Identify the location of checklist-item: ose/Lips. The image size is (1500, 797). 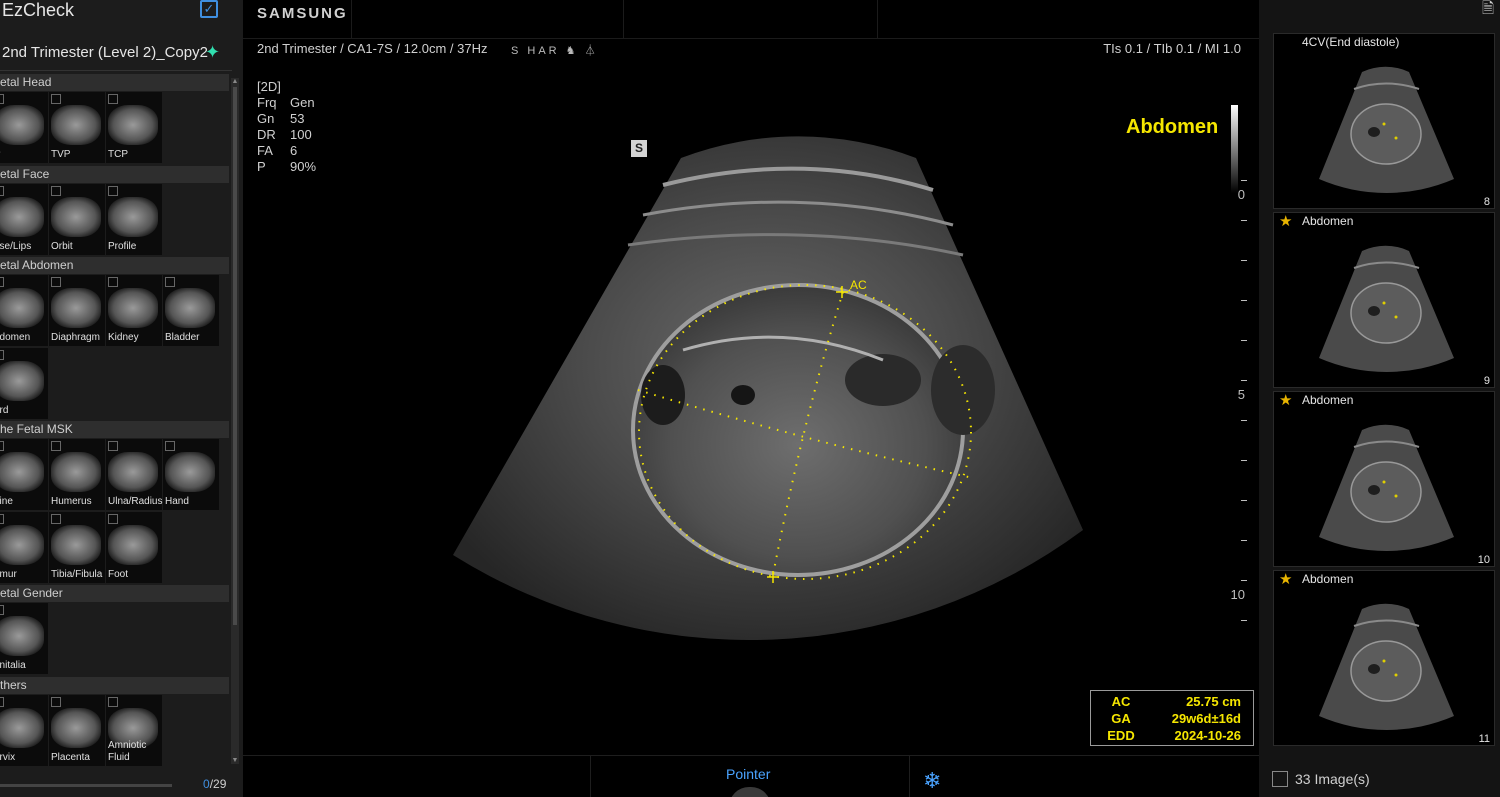
(24, 219).